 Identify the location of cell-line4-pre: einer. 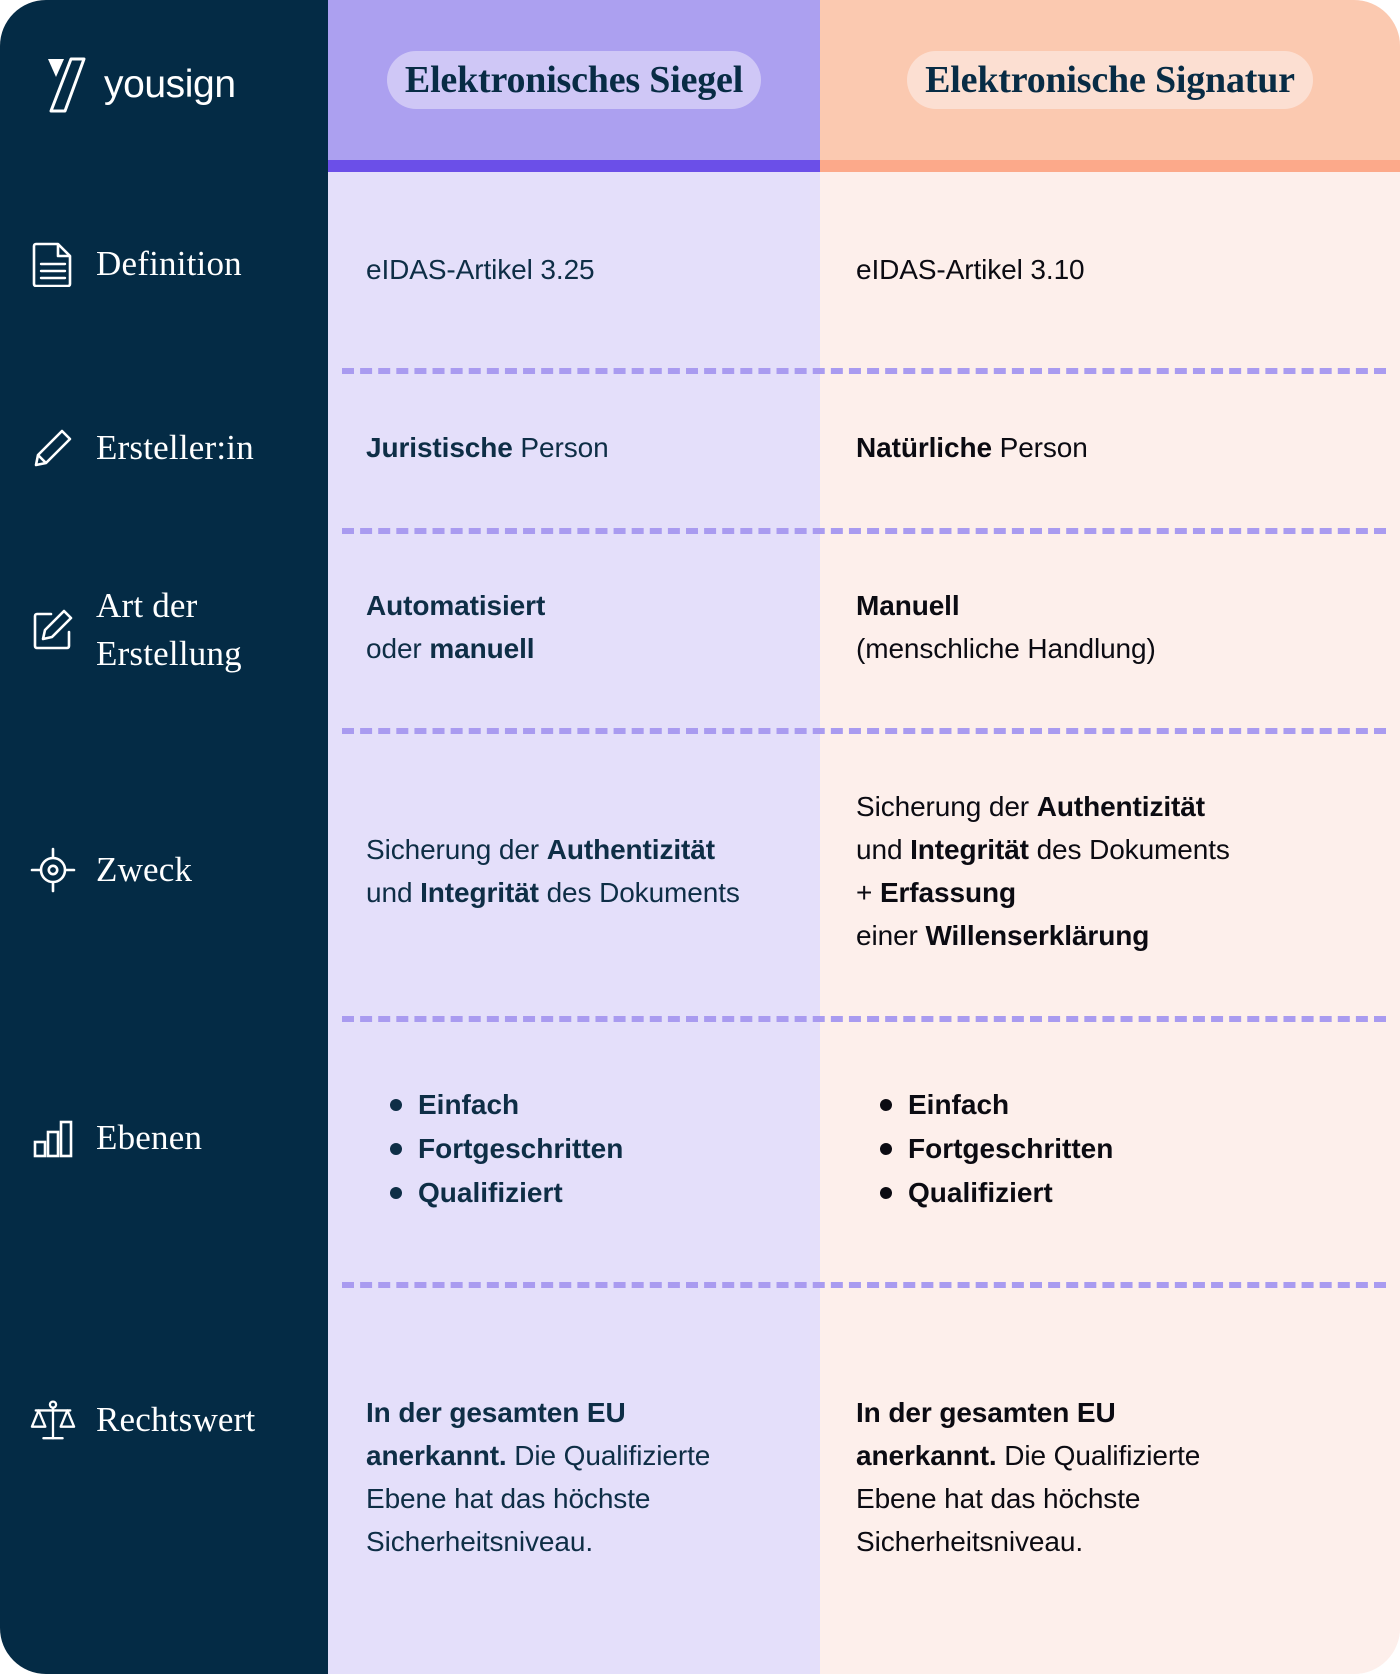
(891, 935).